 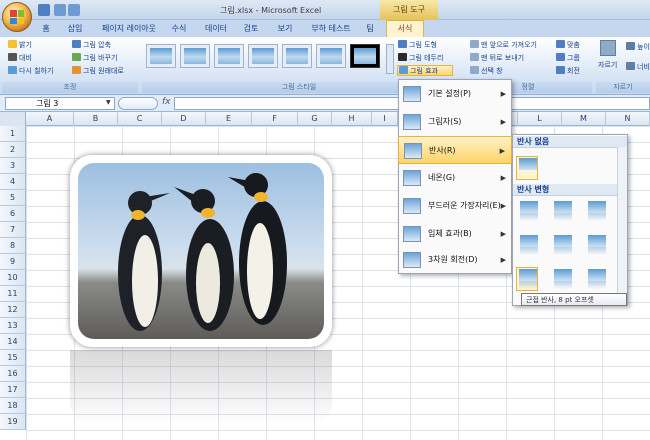 I want to click on reflection-variants-header: 반사 변형, so click(x=570, y=190).